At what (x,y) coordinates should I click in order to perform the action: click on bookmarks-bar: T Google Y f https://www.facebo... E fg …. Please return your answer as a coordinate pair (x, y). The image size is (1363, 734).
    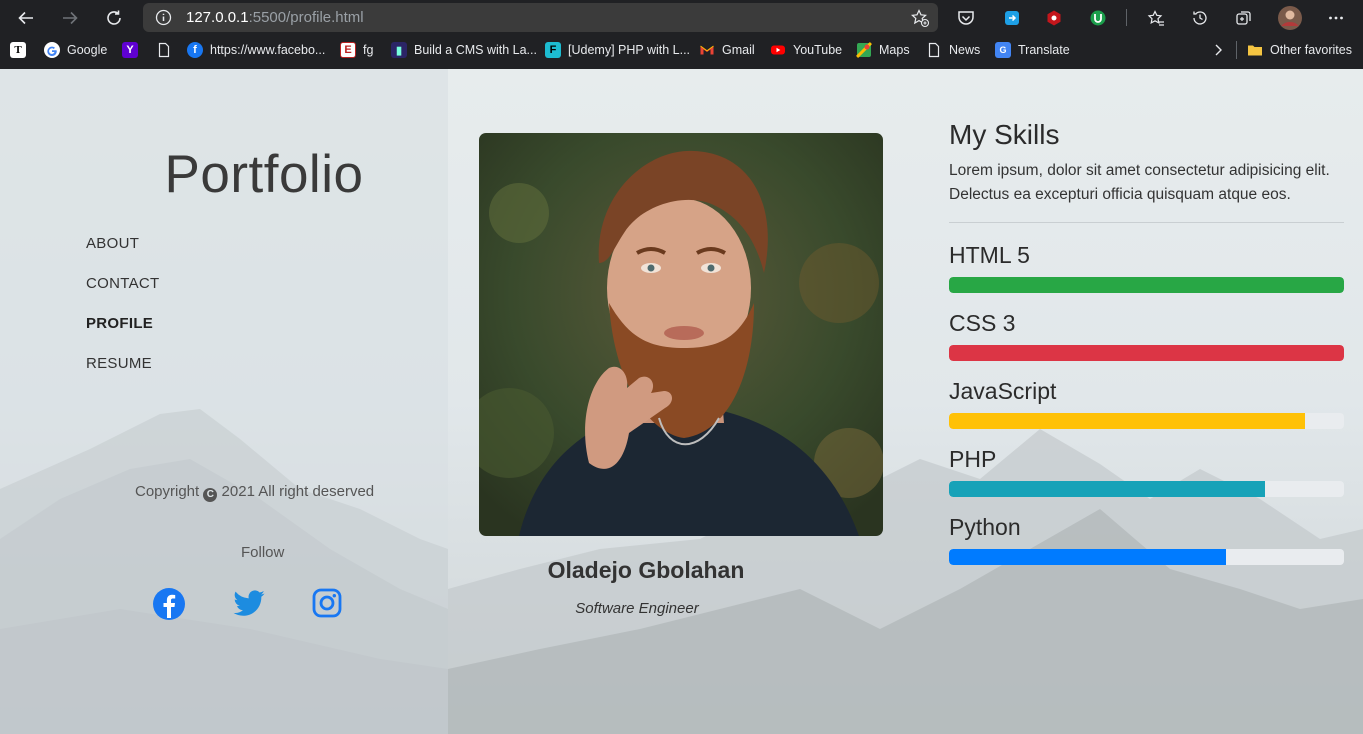
    Looking at the image, I should click on (681, 50).